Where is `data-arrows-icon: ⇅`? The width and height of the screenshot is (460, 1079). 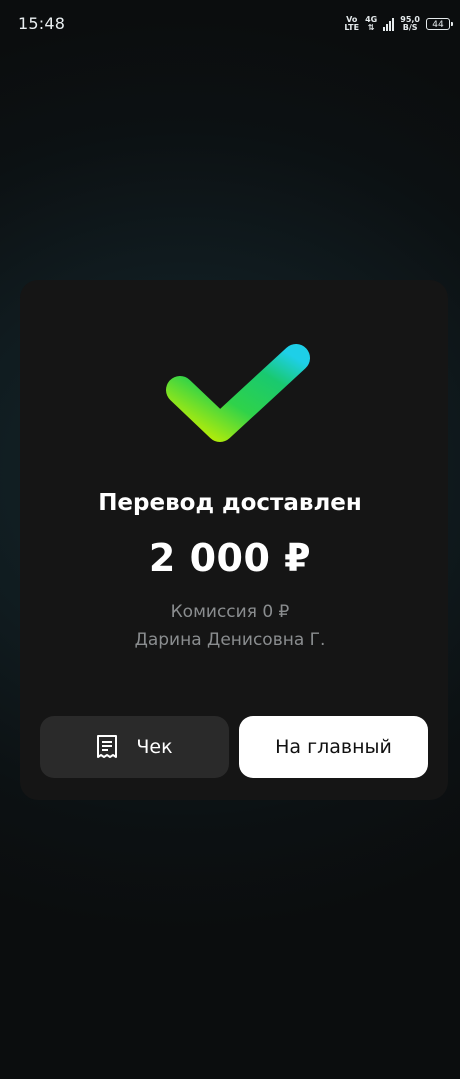 data-arrows-icon: ⇅ is located at coordinates (371, 27).